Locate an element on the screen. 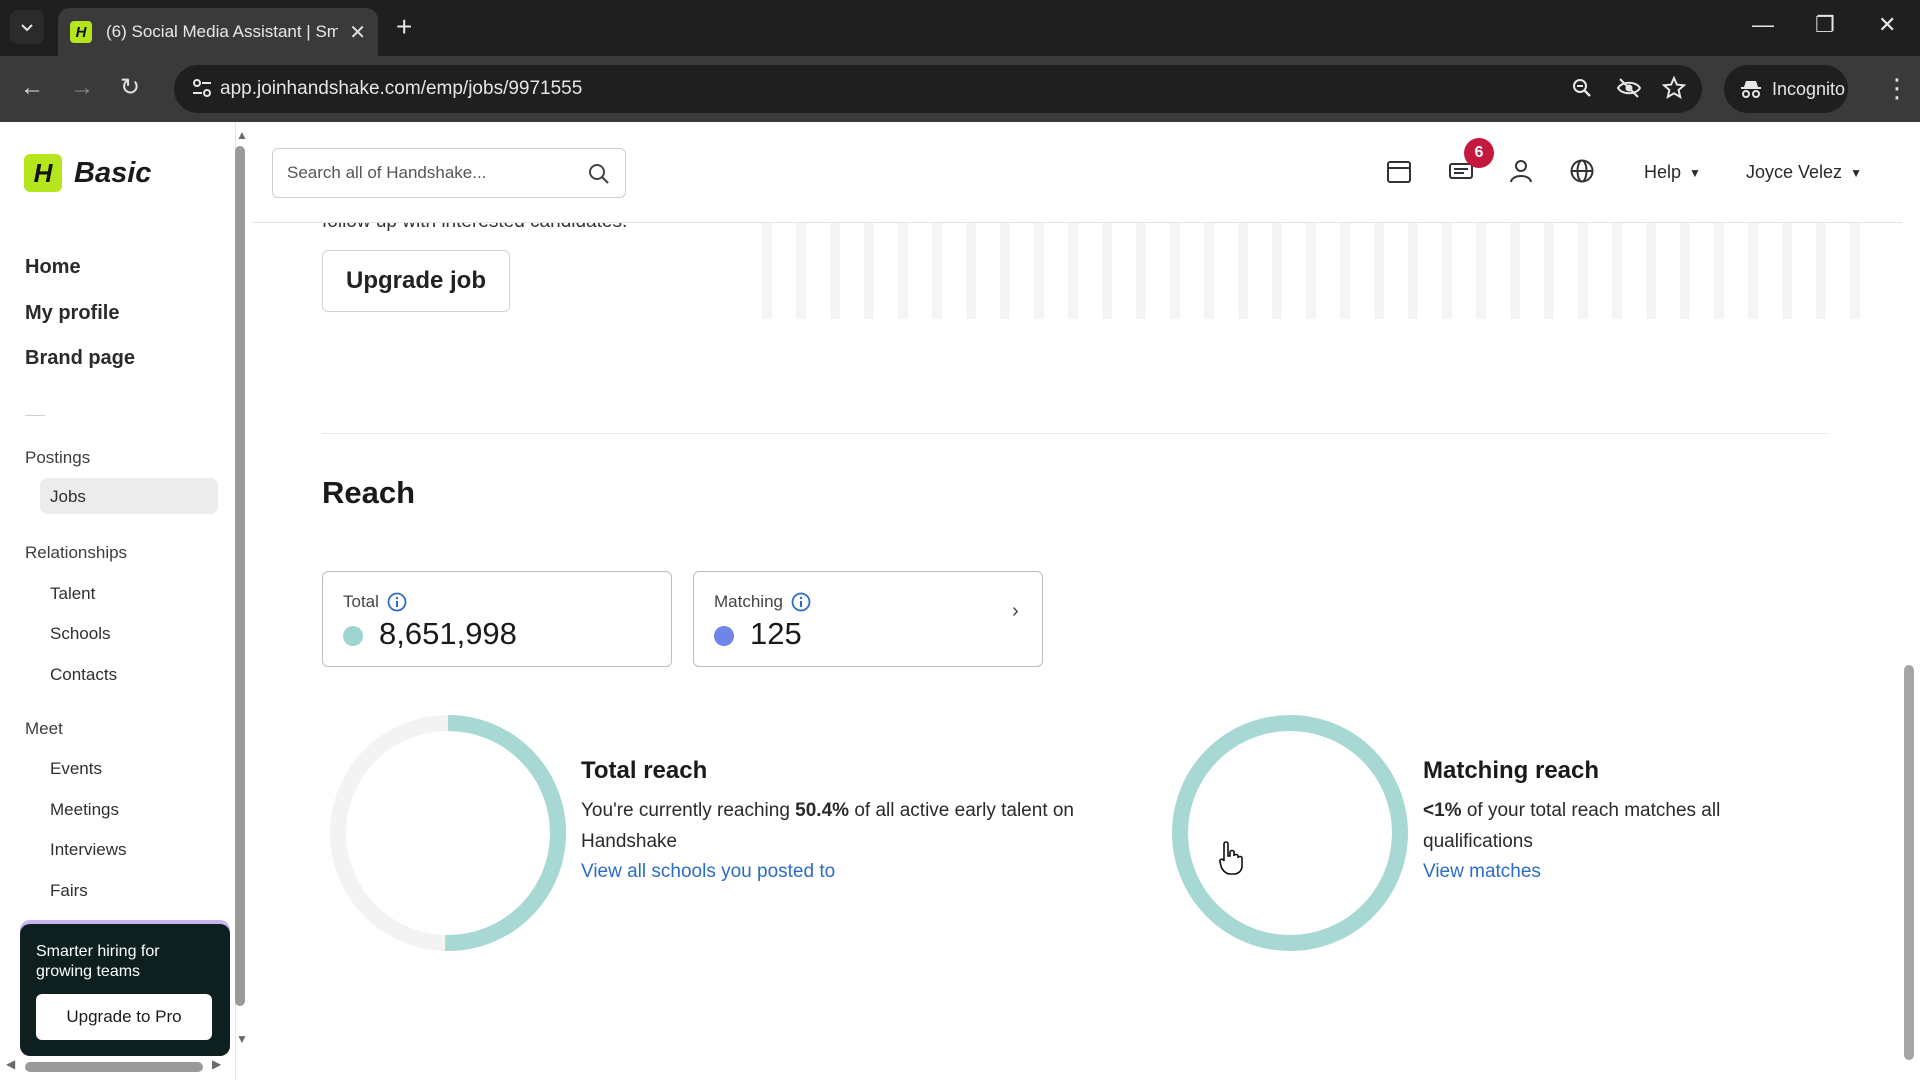  donut-ring is located at coordinates (1290, 833).